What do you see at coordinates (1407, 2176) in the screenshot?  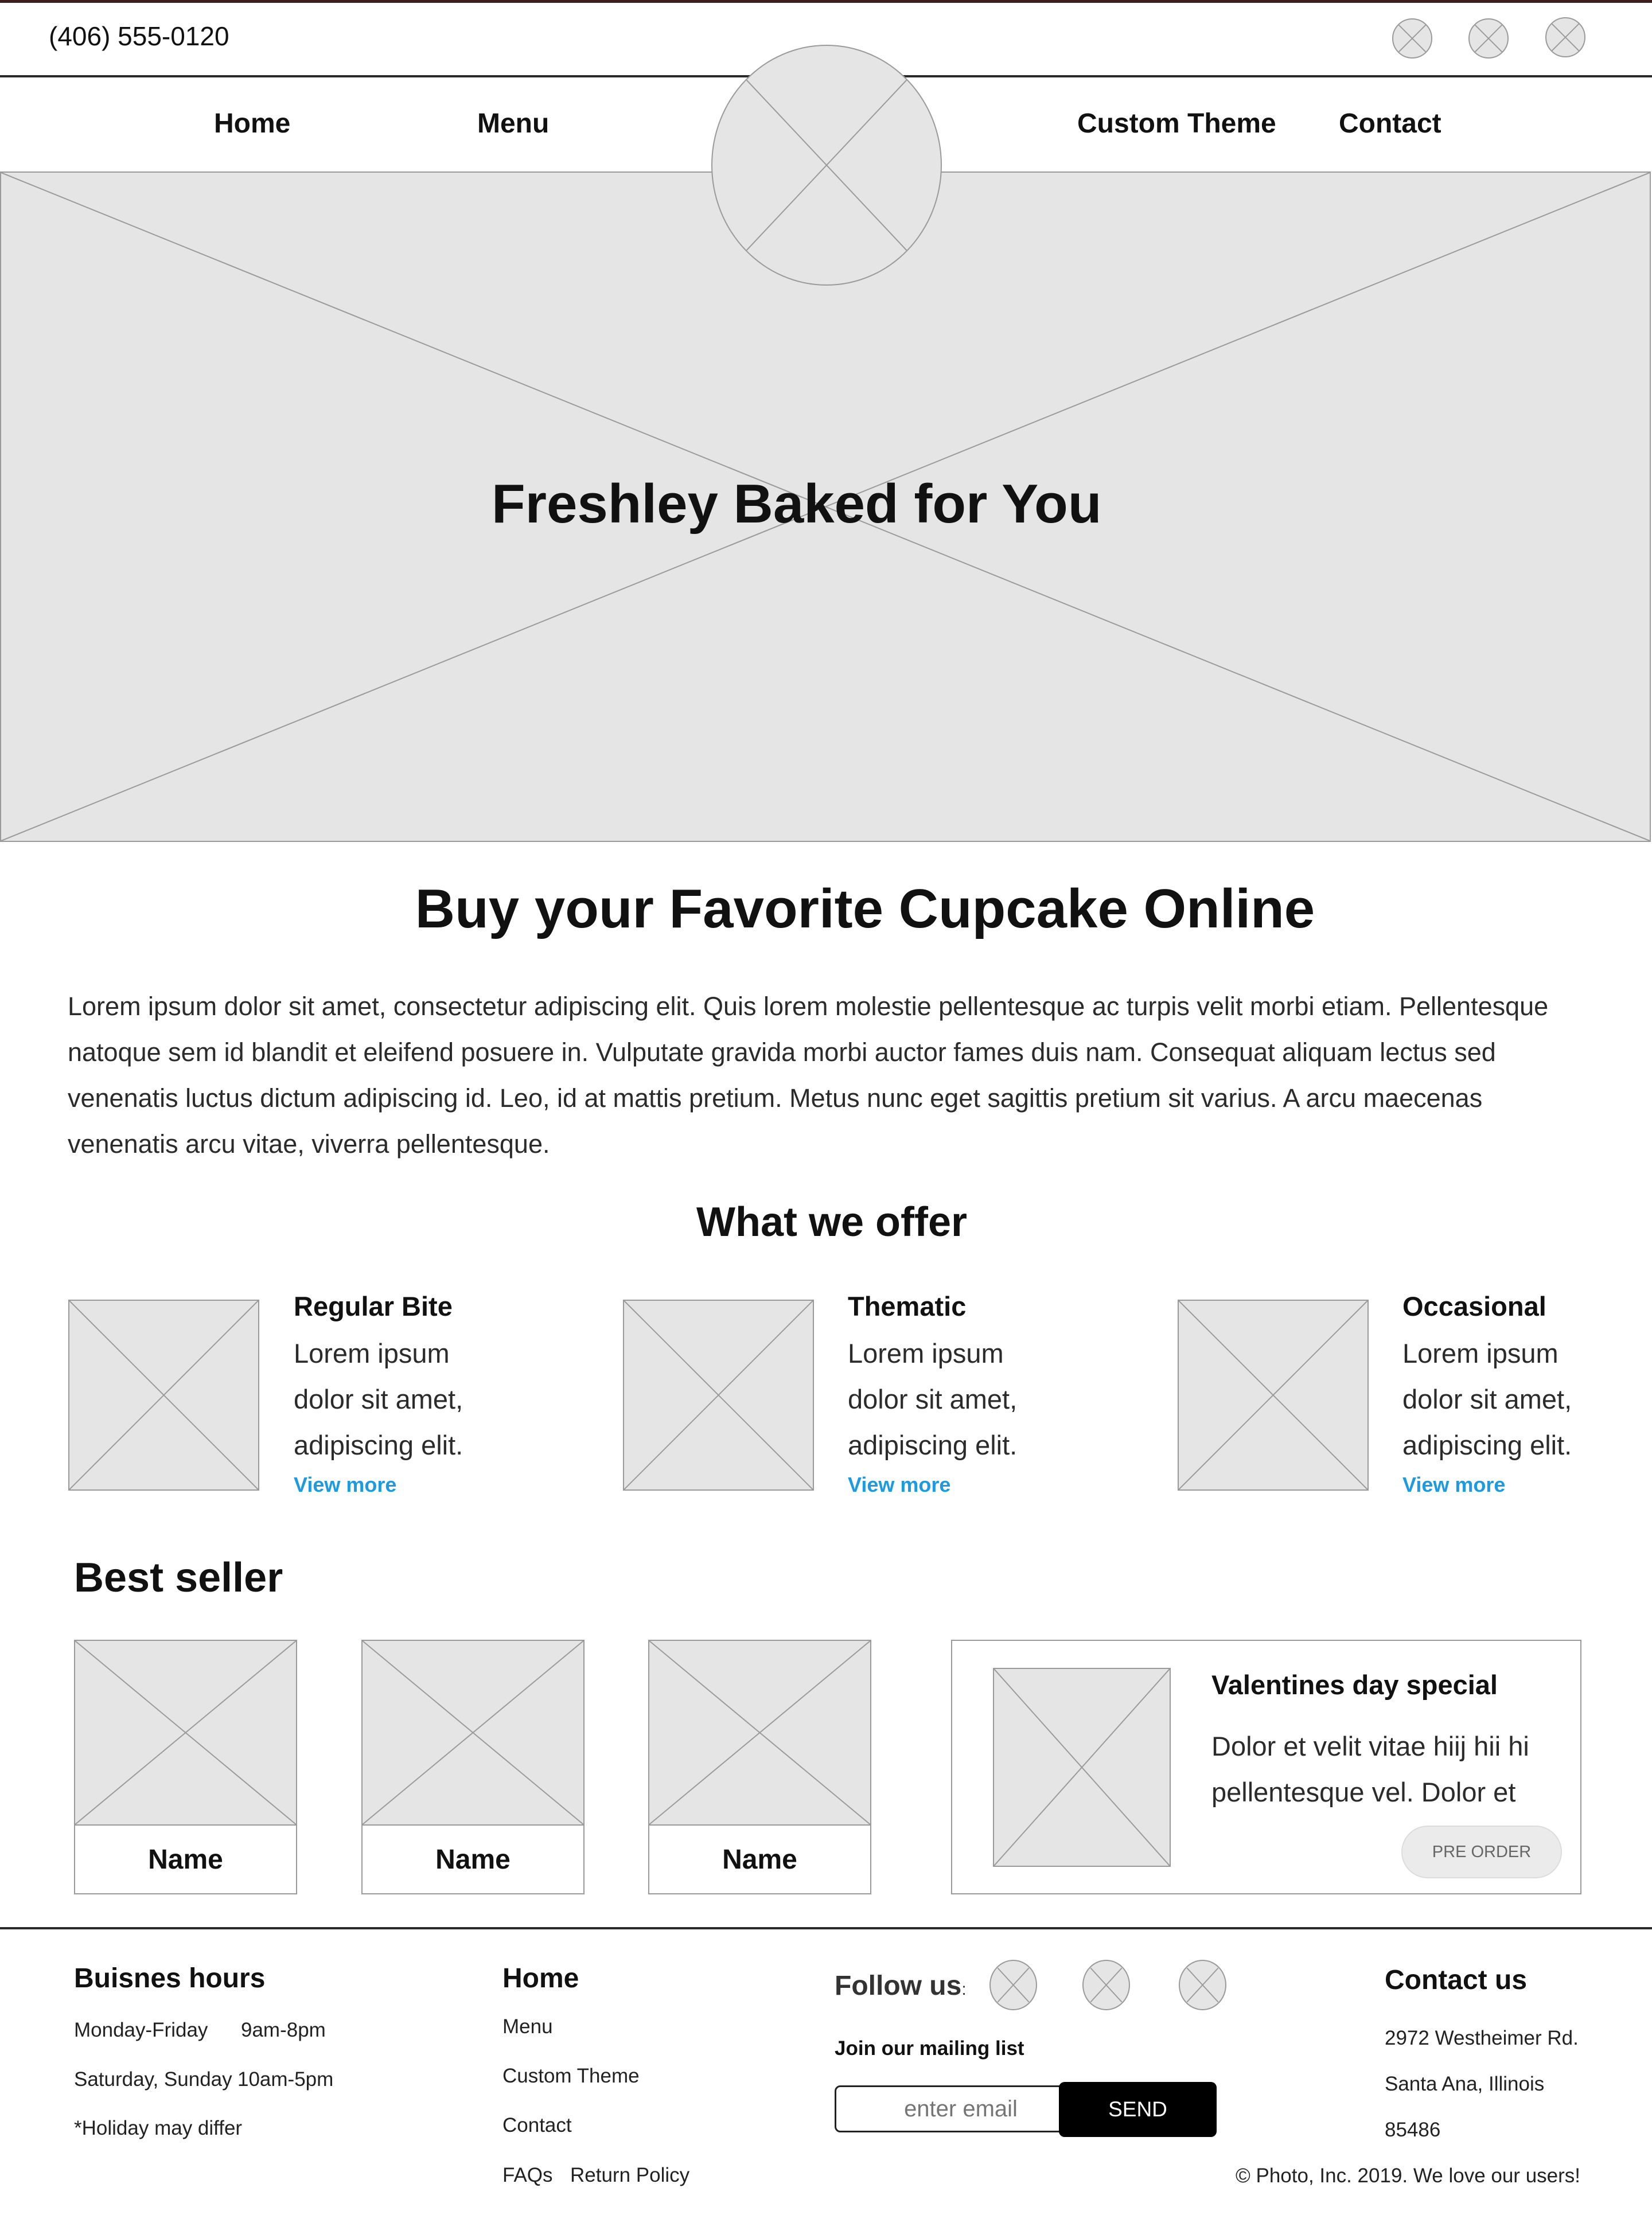 I see `copyright: © Photo, Inc. 2019. We love our users!` at bounding box center [1407, 2176].